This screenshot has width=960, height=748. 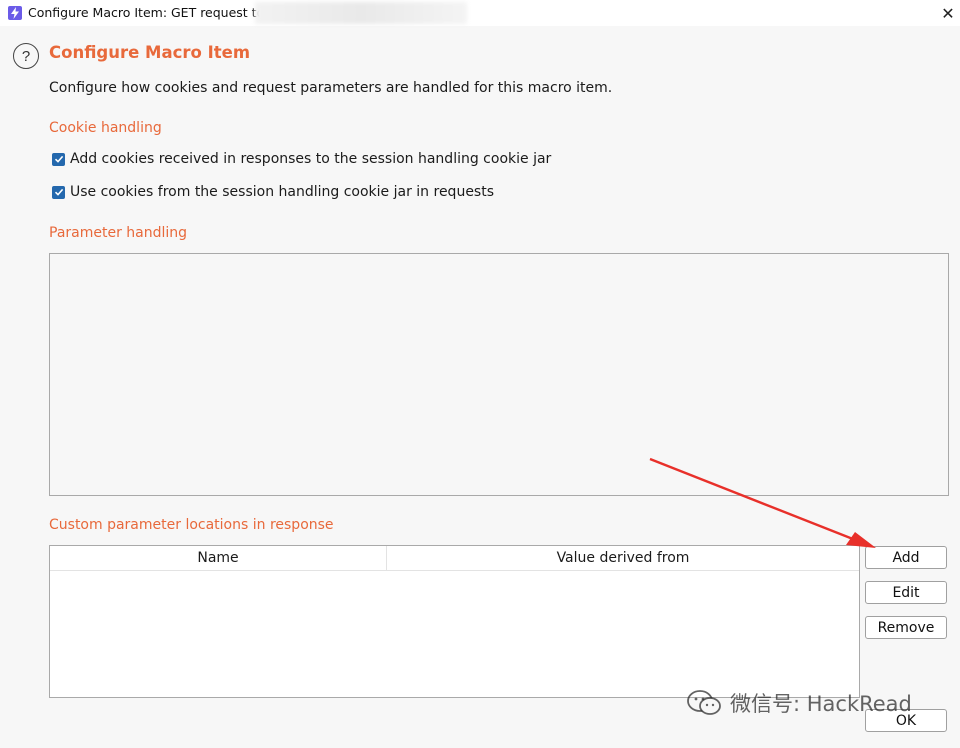 What do you see at coordinates (118, 233) in the screenshot?
I see `parameter-handling-heading: Parameter handling` at bounding box center [118, 233].